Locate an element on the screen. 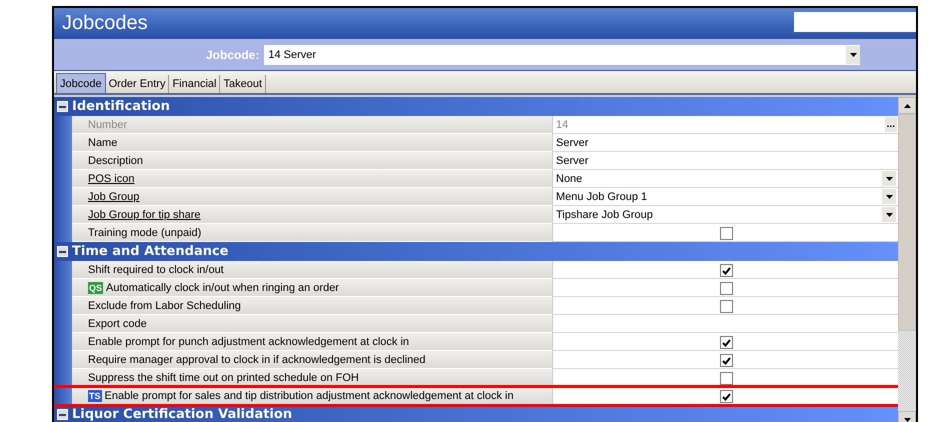  tab: Order Entry is located at coordinates (138, 84).